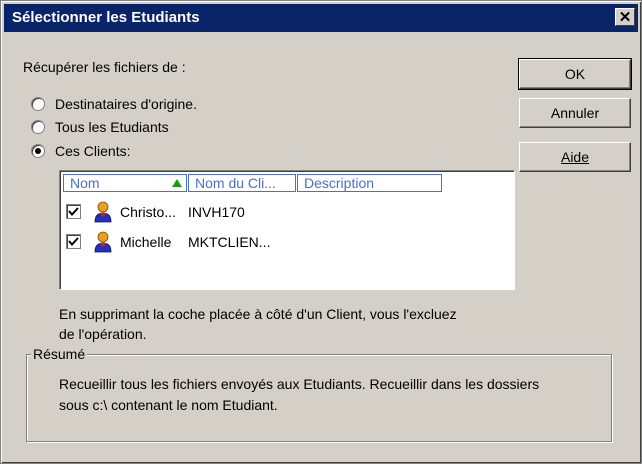 This screenshot has width=642, height=464. I want to click on prompt-label: Récupérer les fichiers de :, so click(104, 67).